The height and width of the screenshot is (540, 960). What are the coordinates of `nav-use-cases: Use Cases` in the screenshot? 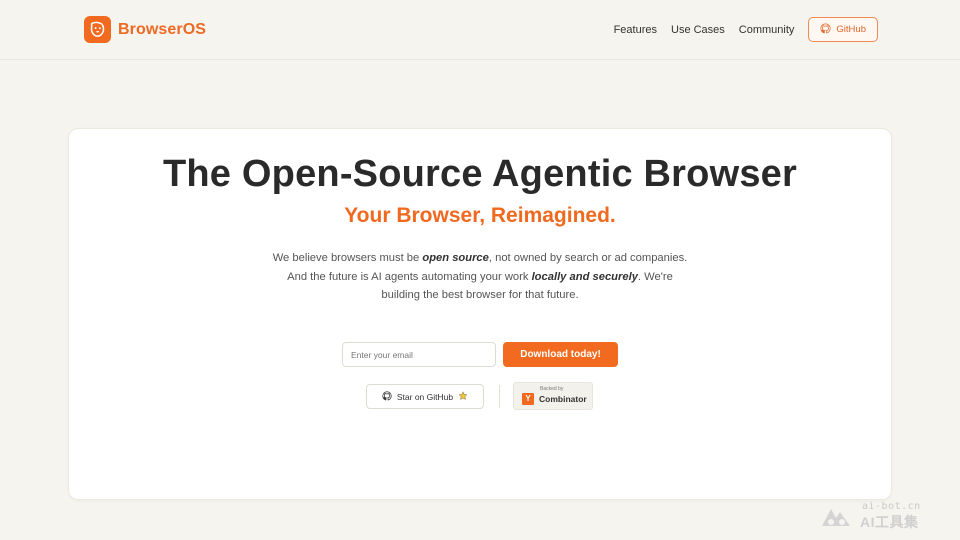 It's located at (698, 30).